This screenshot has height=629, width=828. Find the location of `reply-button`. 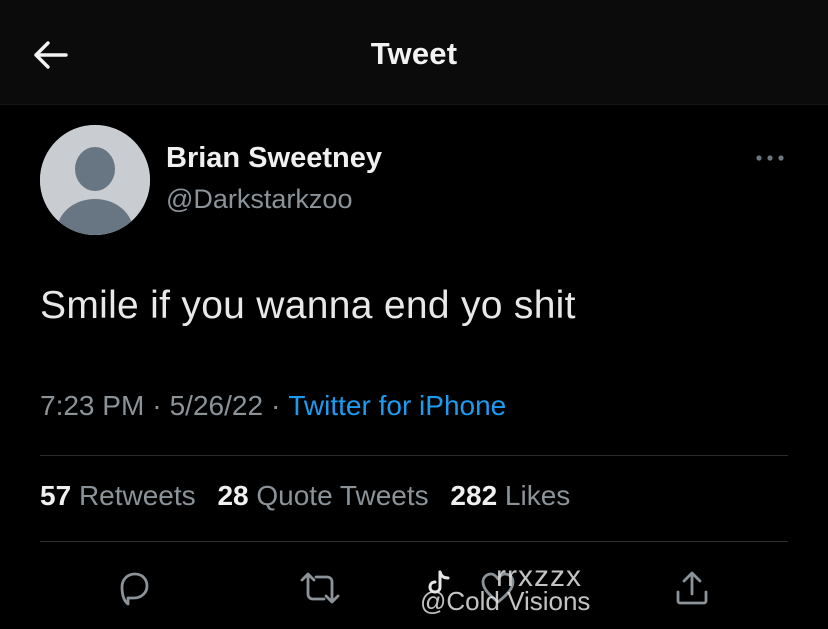

reply-button is located at coordinates (134, 588).